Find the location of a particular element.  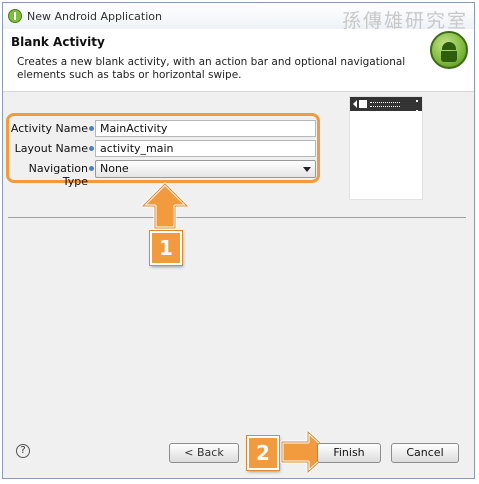

overflow-menu-icon is located at coordinates (417, 106).